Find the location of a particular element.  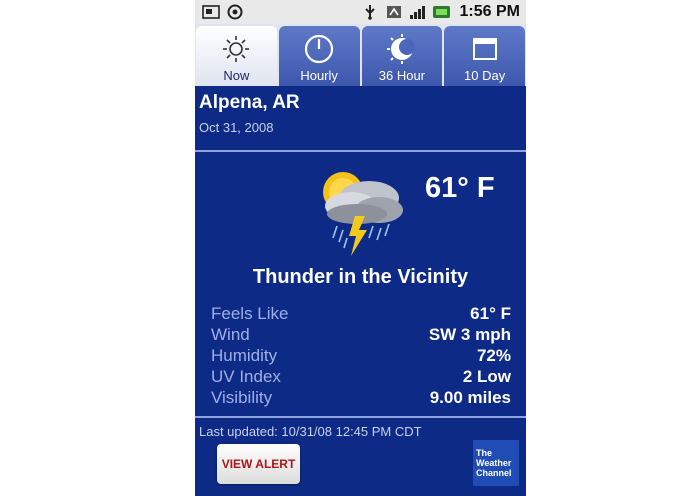

clock-time: 1:56 PM is located at coordinates (489, 11).